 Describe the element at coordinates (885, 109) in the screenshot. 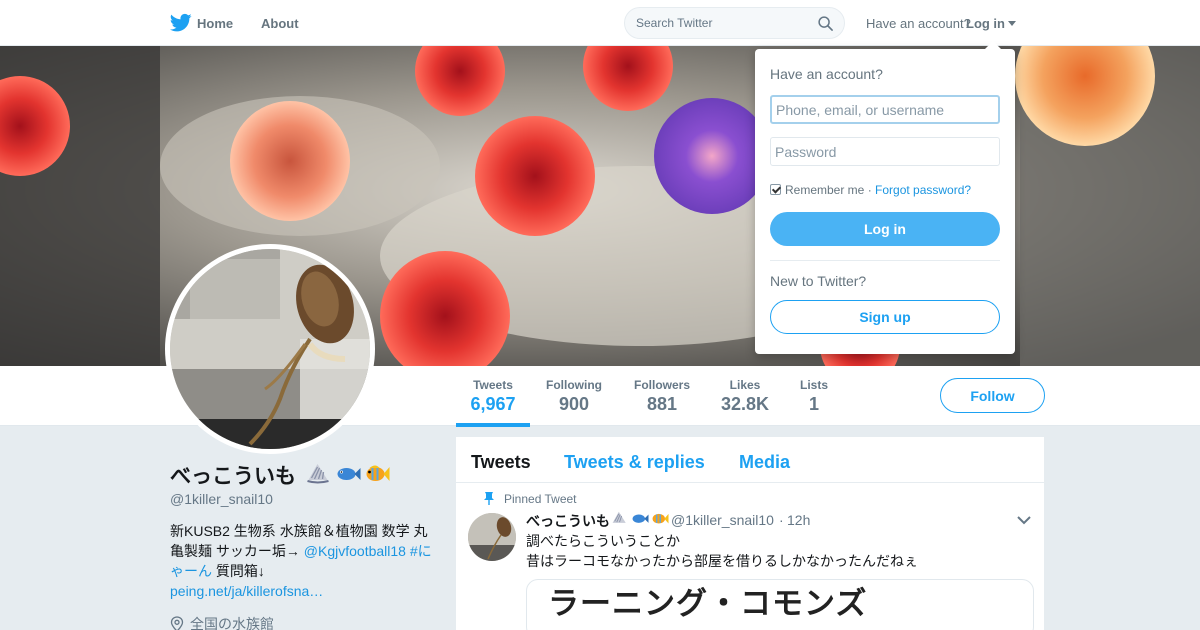

I see `username-field` at that location.